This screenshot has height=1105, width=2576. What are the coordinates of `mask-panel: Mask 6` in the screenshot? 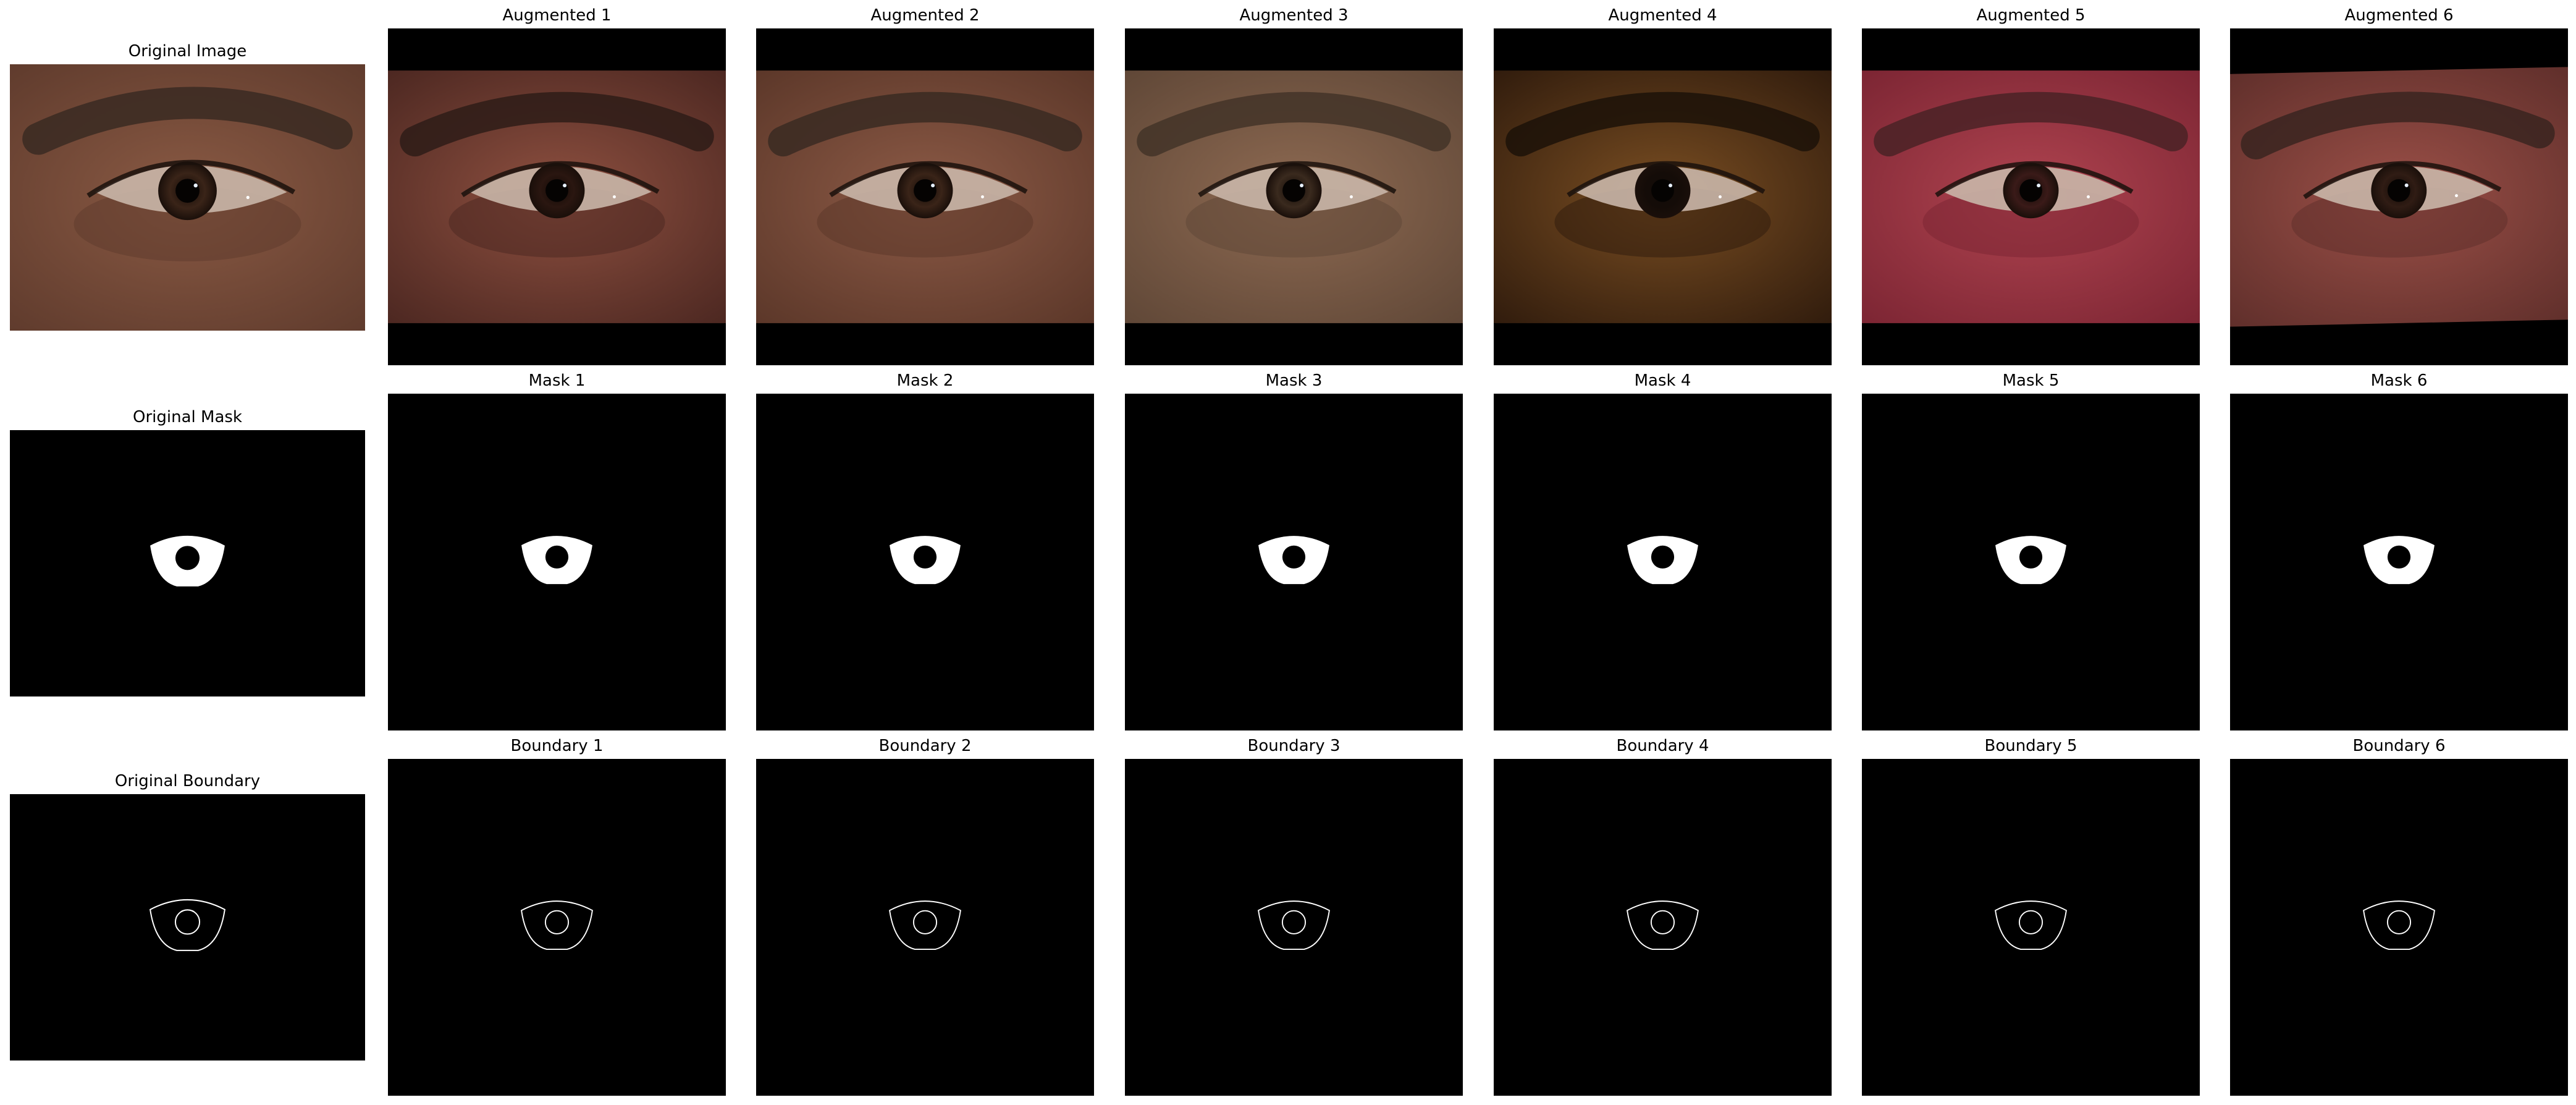 It's located at (2399, 551).